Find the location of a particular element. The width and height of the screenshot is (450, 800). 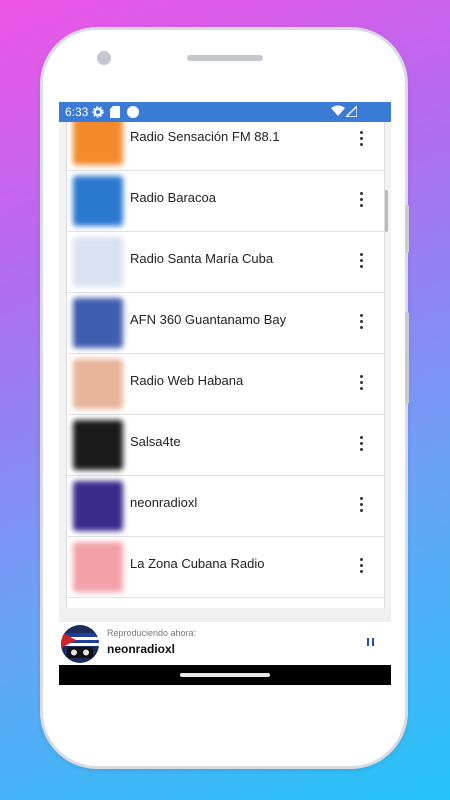

station-row: Radio Web Habana is located at coordinates (225, 384).